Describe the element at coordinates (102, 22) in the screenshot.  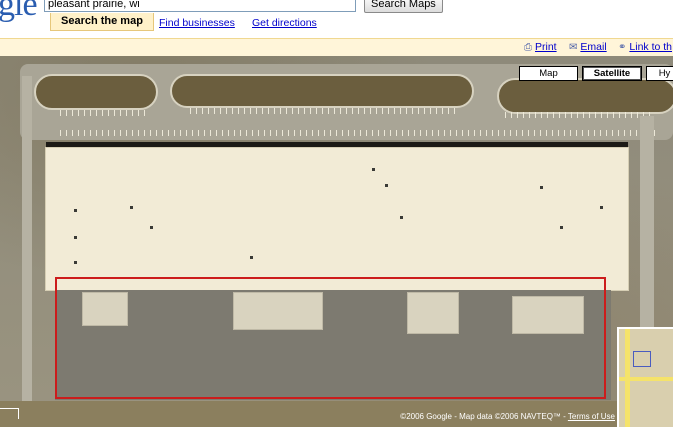
I see `tab-search-the-map: Search the map` at that location.